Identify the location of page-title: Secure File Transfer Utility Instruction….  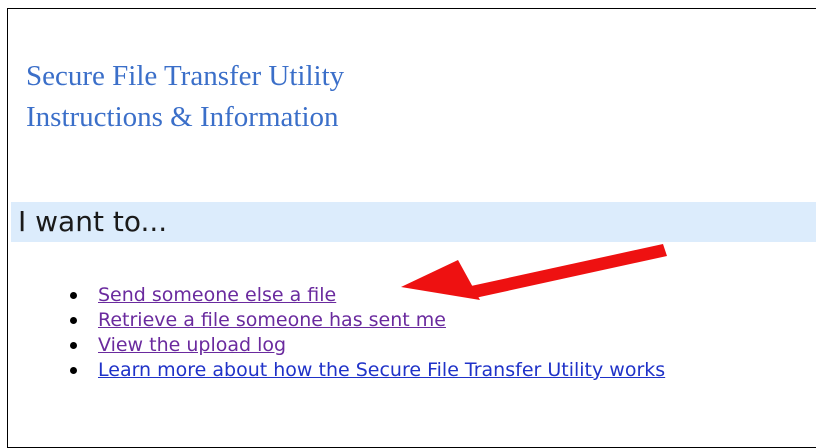
(185, 97).